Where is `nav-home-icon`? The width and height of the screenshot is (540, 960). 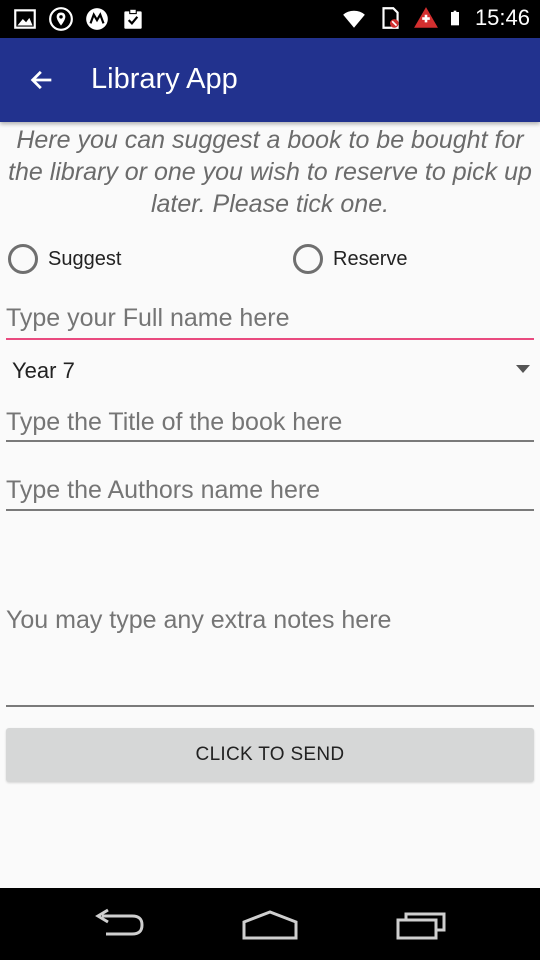 nav-home-icon is located at coordinates (270, 924).